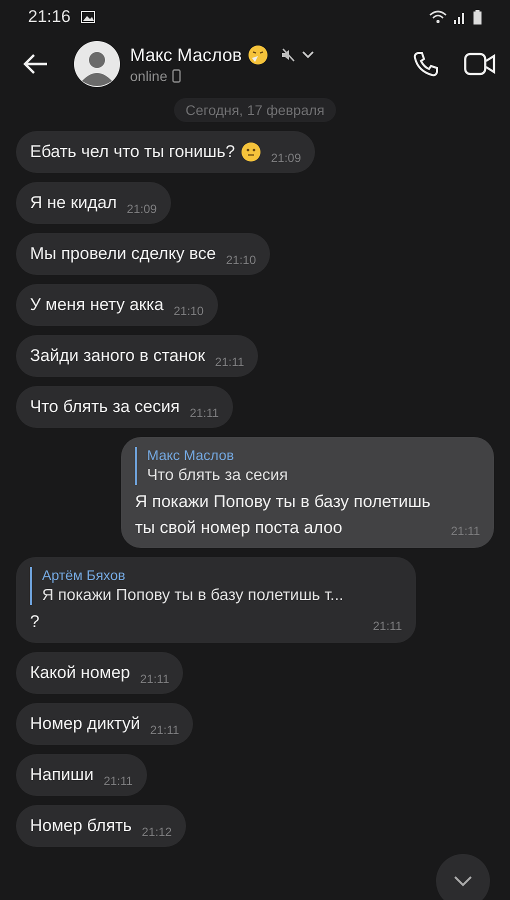 The width and height of the screenshot is (510, 900). What do you see at coordinates (80, 672) in the screenshot?
I see `message-text: Какой номер` at bounding box center [80, 672].